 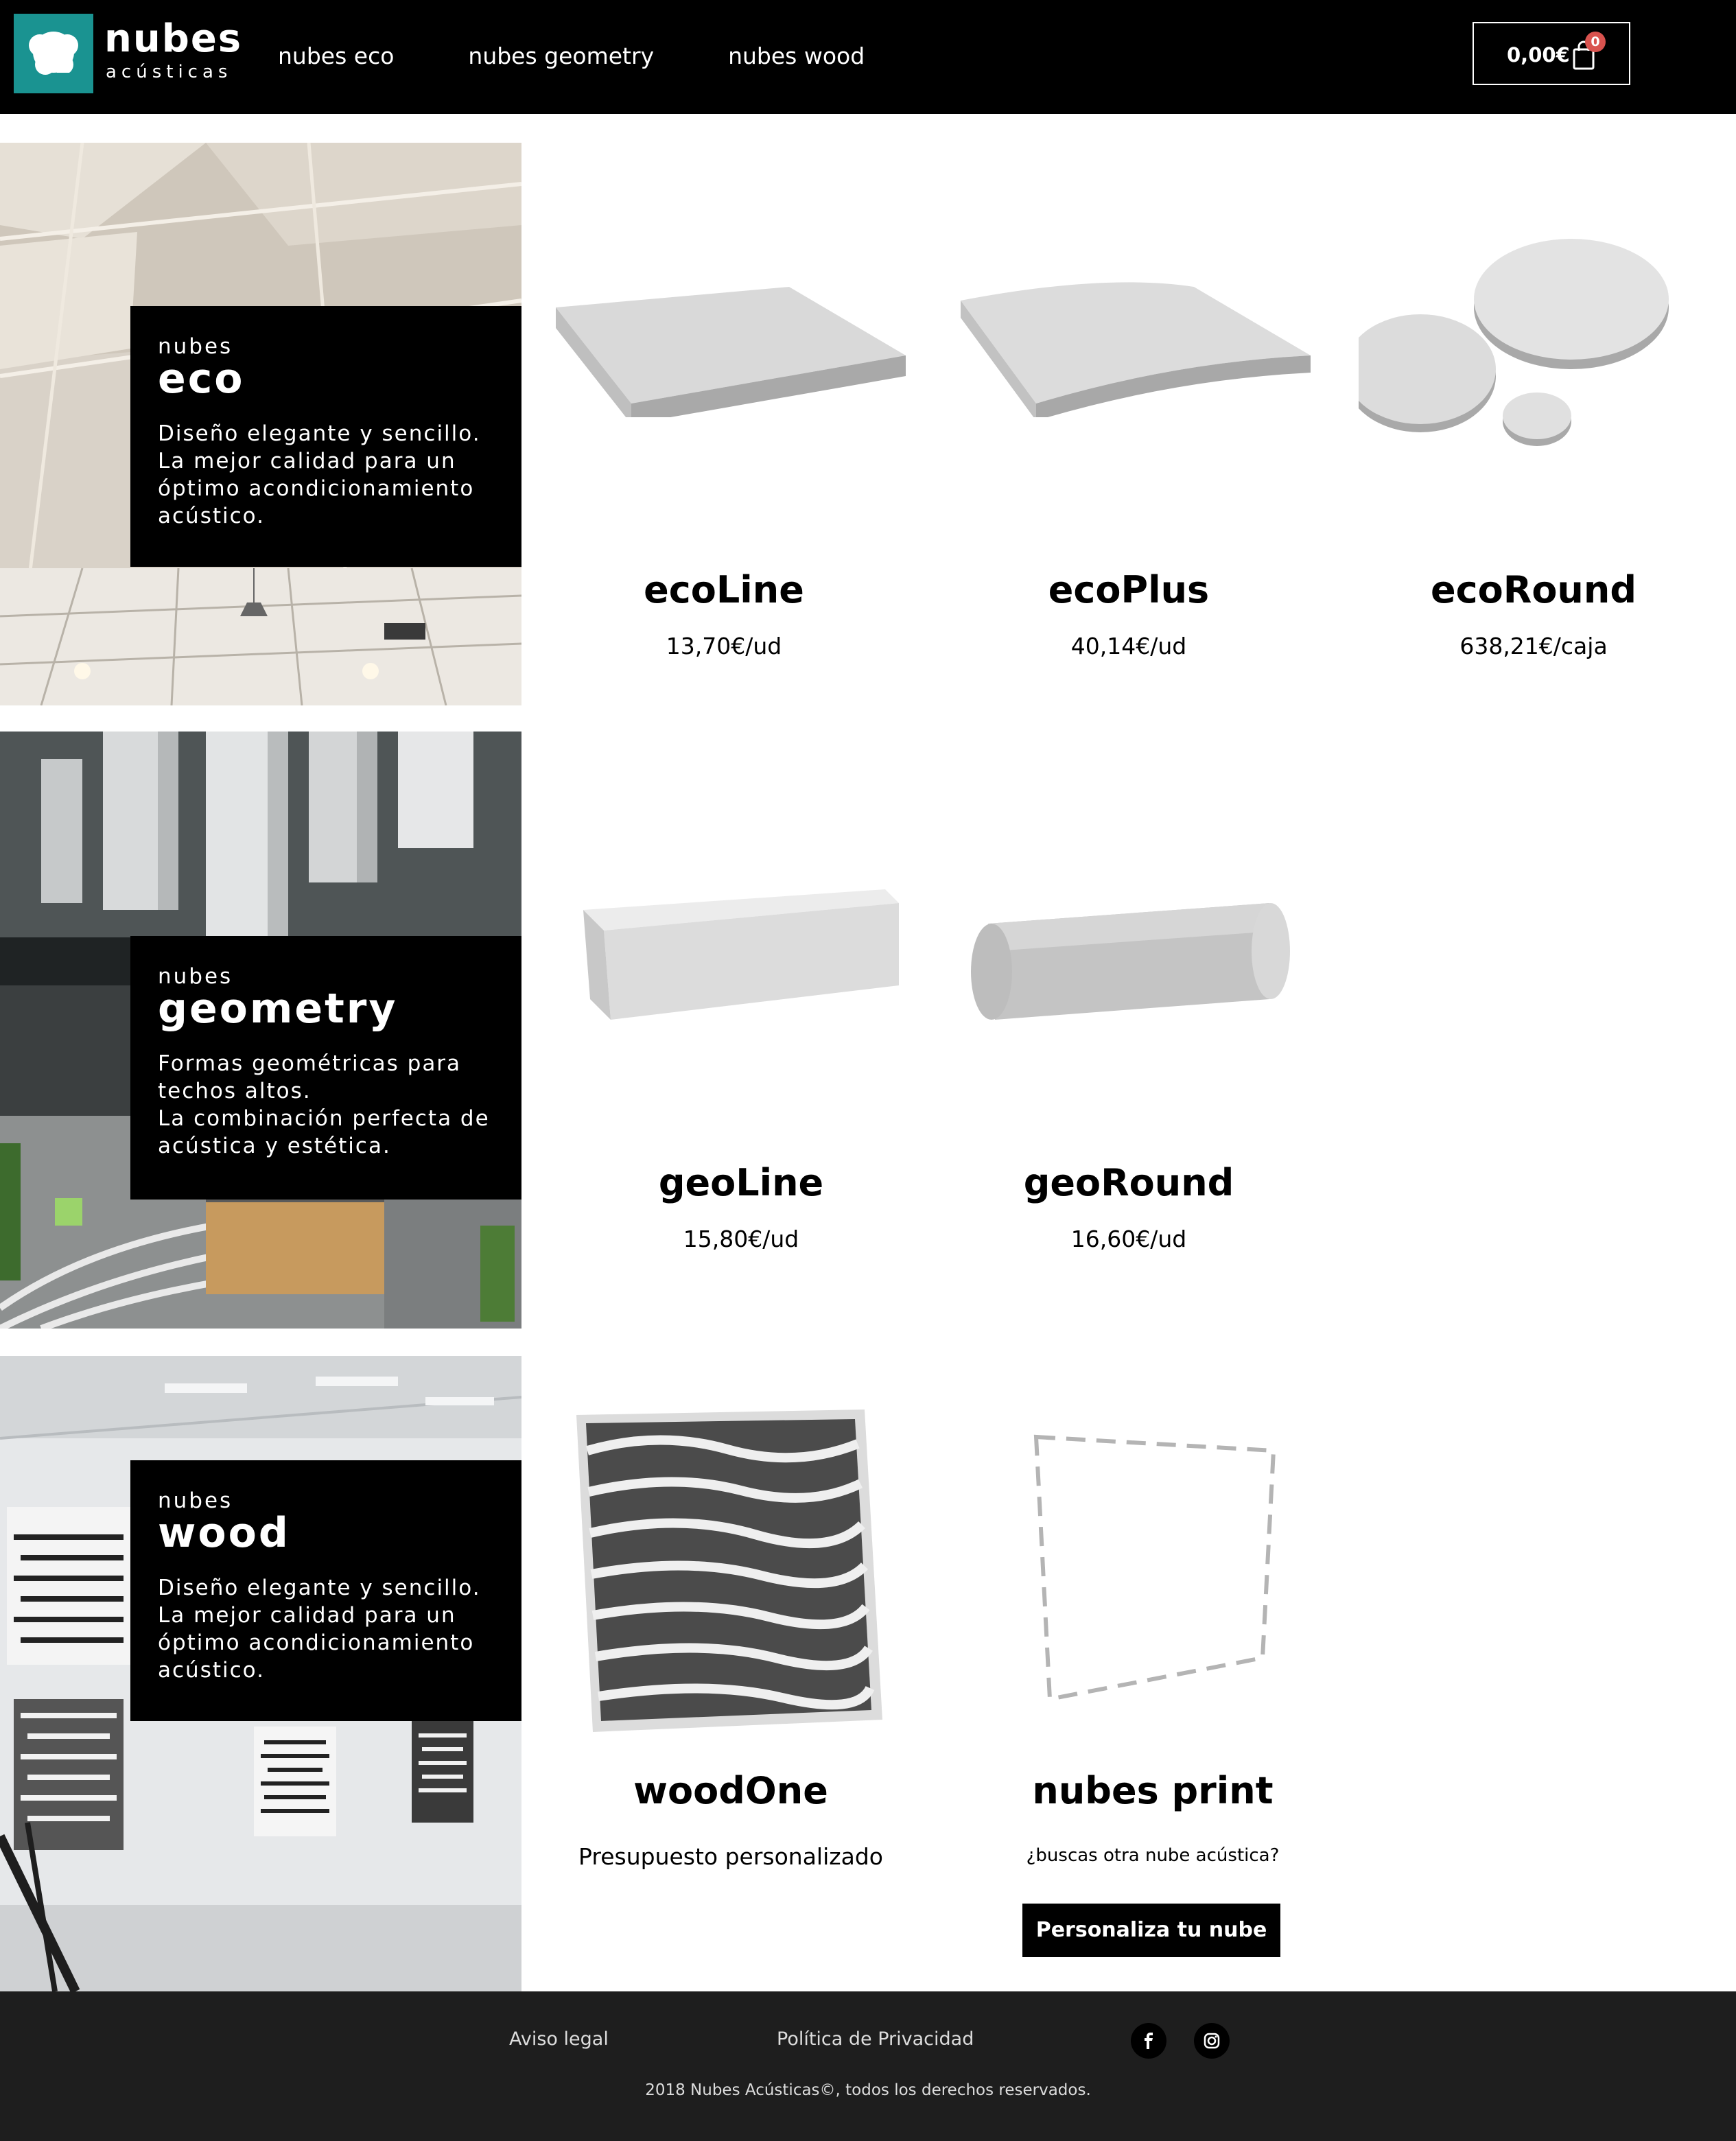 What do you see at coordinates (1530, 350) in the screenshot?
I see `ecoround-image` at bounding box center [1530, 350].